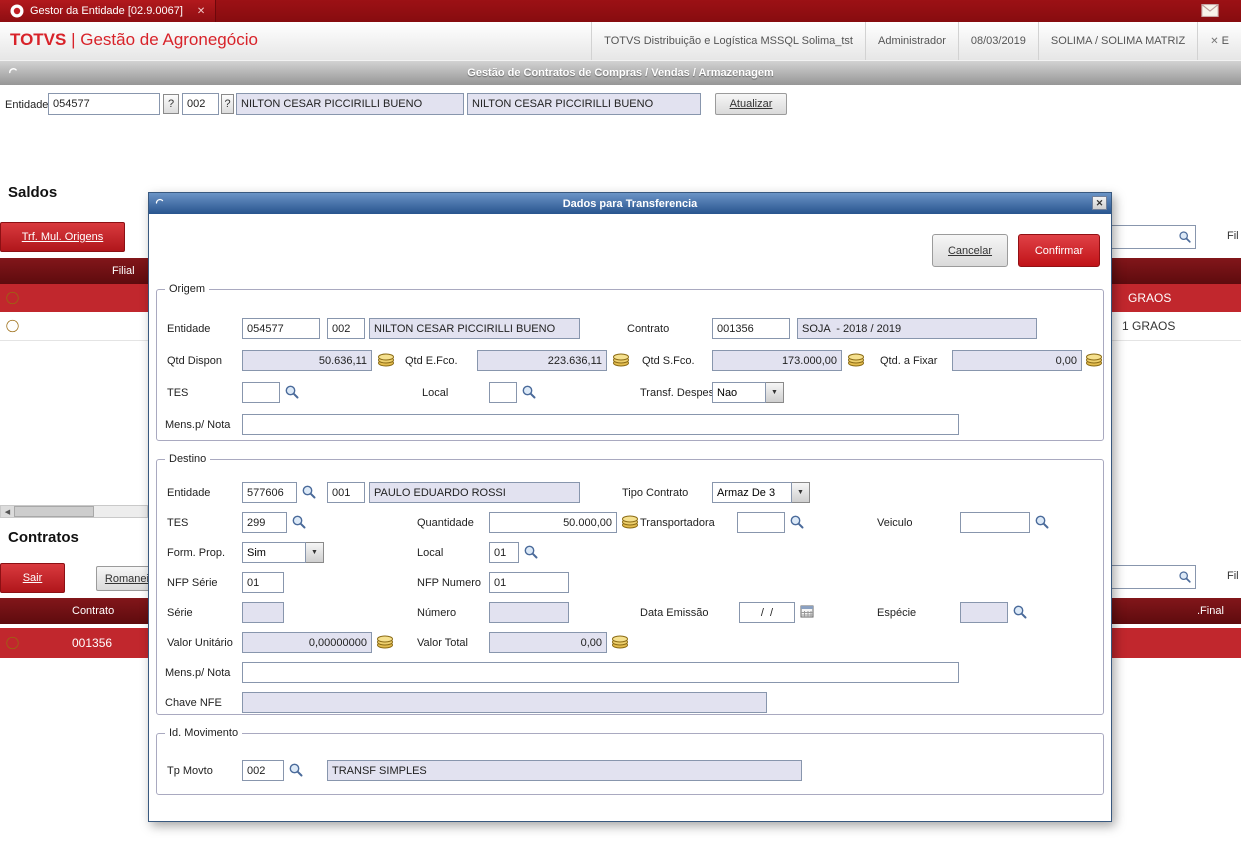  What do you see at coordinates (263, 582) in the screenshot?
I see `nfp-serie-input` at bounding box center [263, 582].